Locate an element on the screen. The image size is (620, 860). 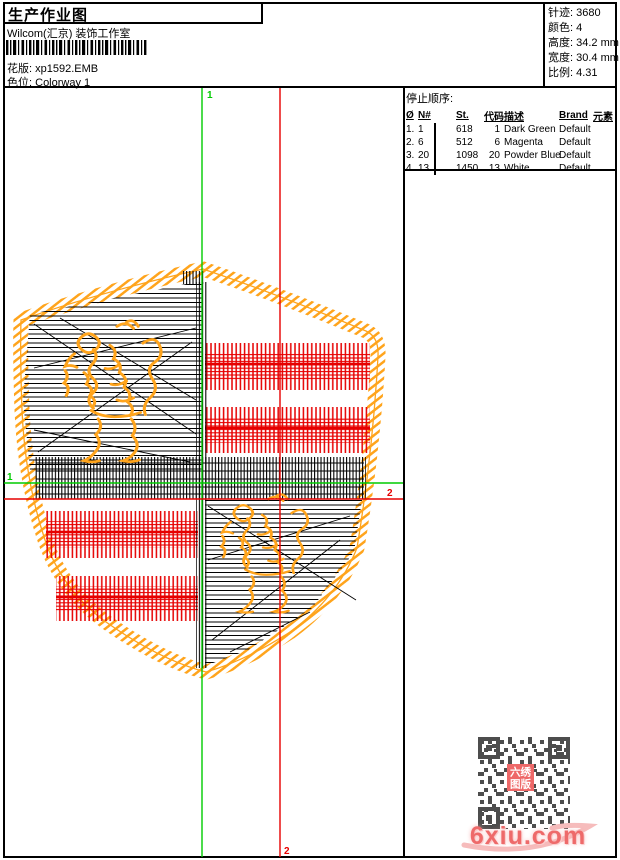
site-watermark: 6xiu.com is located at coordinates (528, 836).